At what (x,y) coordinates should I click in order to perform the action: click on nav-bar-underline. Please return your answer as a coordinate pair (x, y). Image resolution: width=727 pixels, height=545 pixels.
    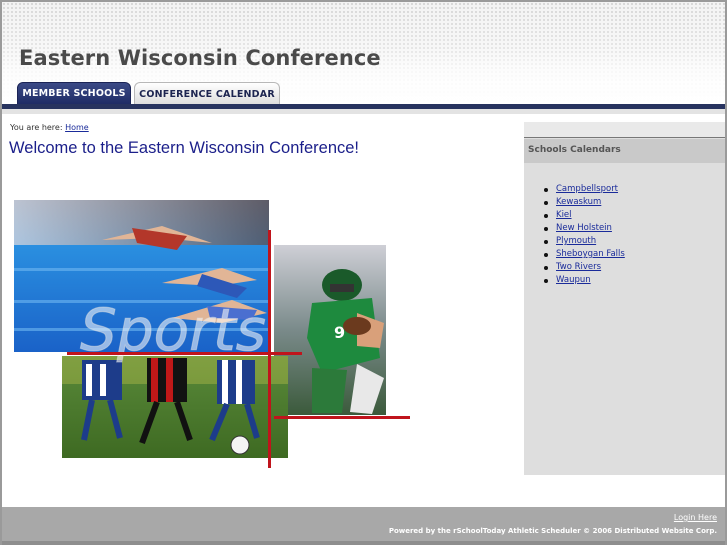
    Looking at the image, I should click on (363, 111).